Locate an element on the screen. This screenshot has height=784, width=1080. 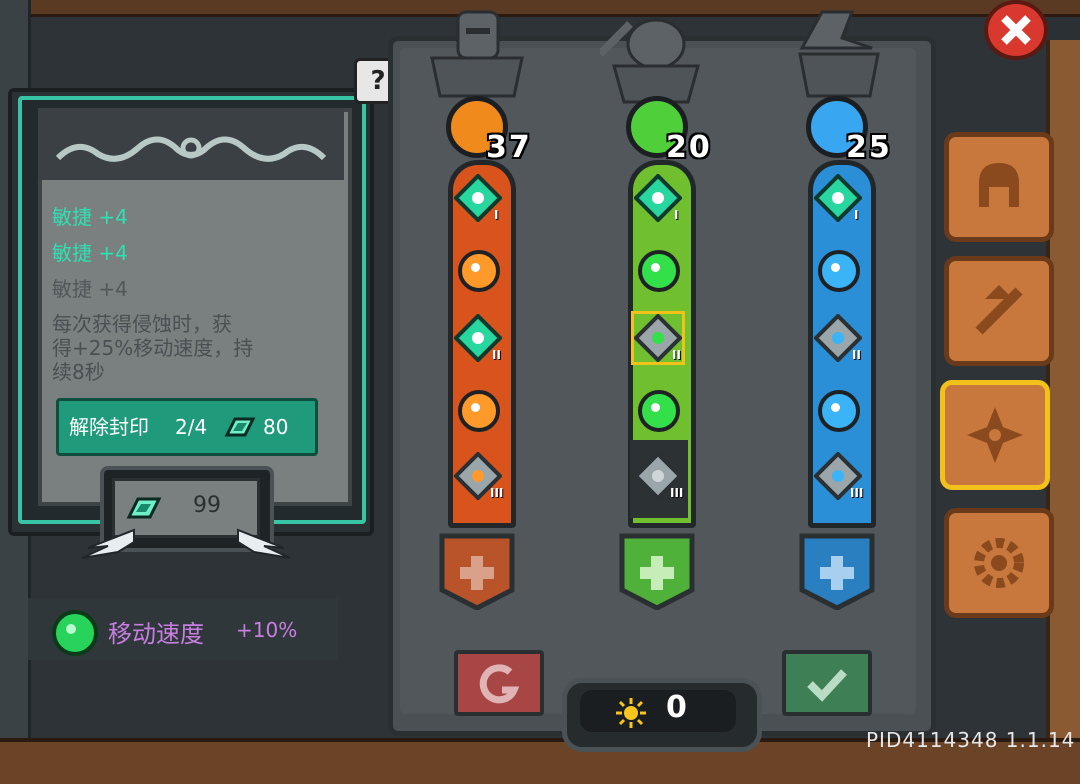
sun-point-icon is located at coordinates (631, 713).